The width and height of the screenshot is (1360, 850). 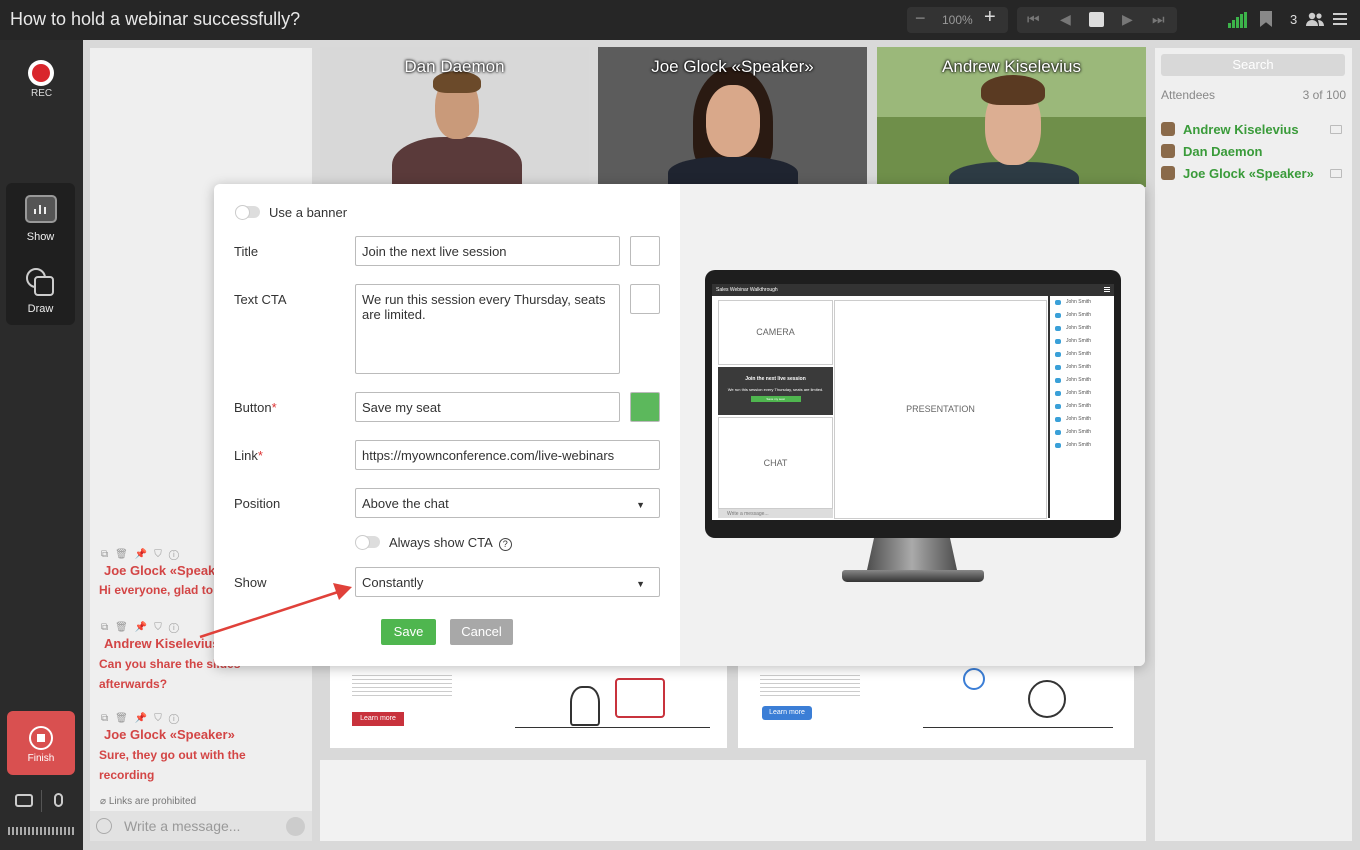 What do you see at coordinates (275, 611) in the screenshot?
I see `annotation-arrow` at bounding box center [275, 611].